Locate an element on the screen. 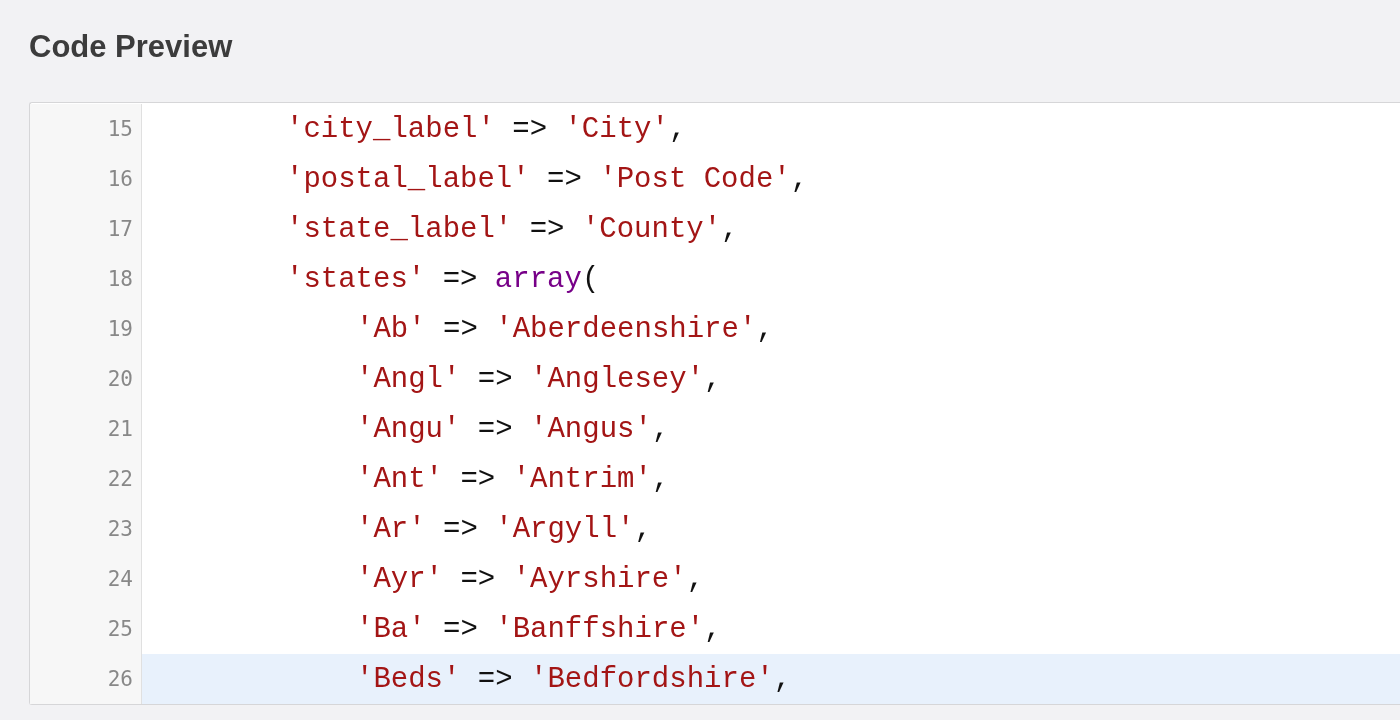  code-text: 'Angu' => 'Angus', is located at coordinates (513, 429).